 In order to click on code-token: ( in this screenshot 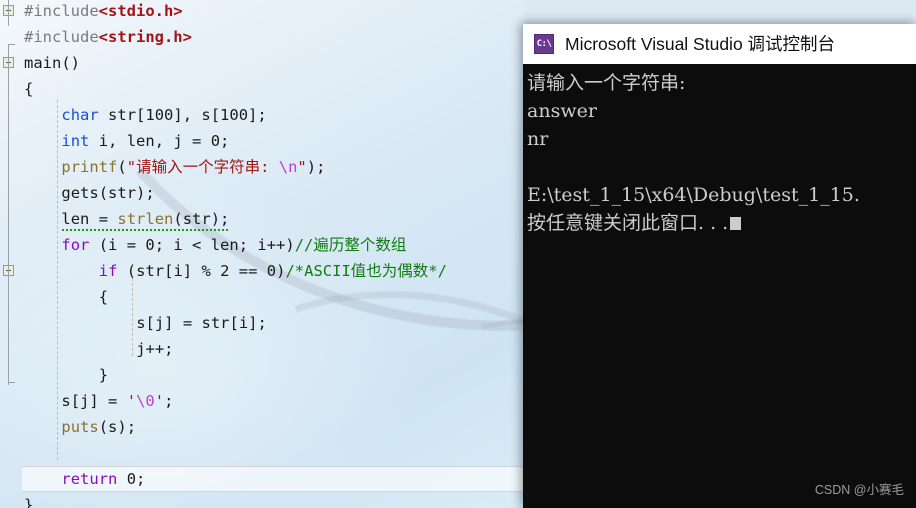, I will do `click(122, 167)`.